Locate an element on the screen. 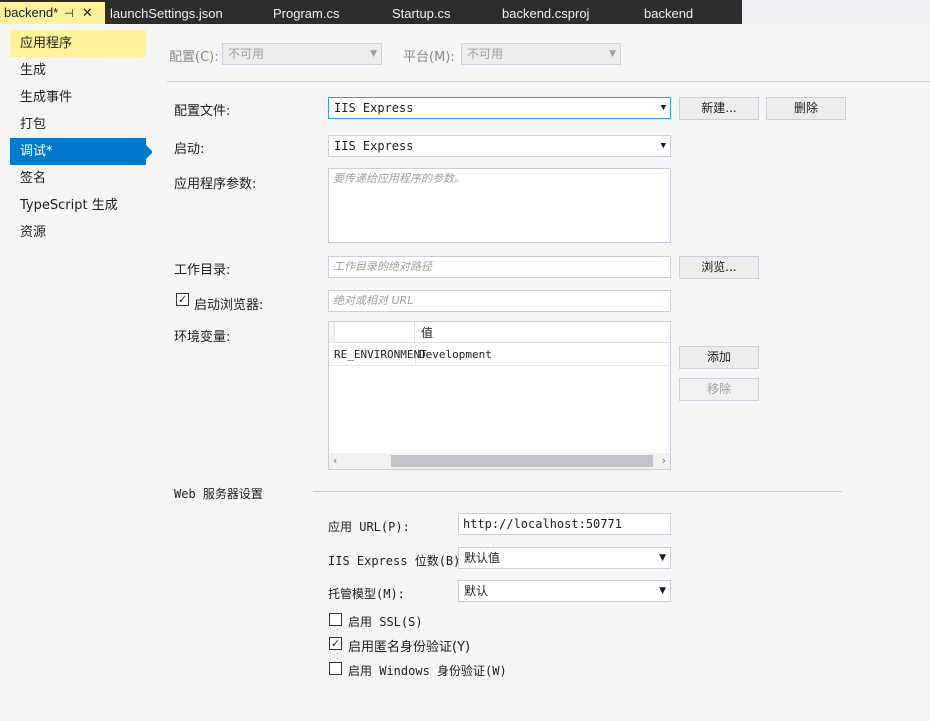  app-args-placeholder: 要传递给应用程序的参数。 is located at coordinates (399, 178).